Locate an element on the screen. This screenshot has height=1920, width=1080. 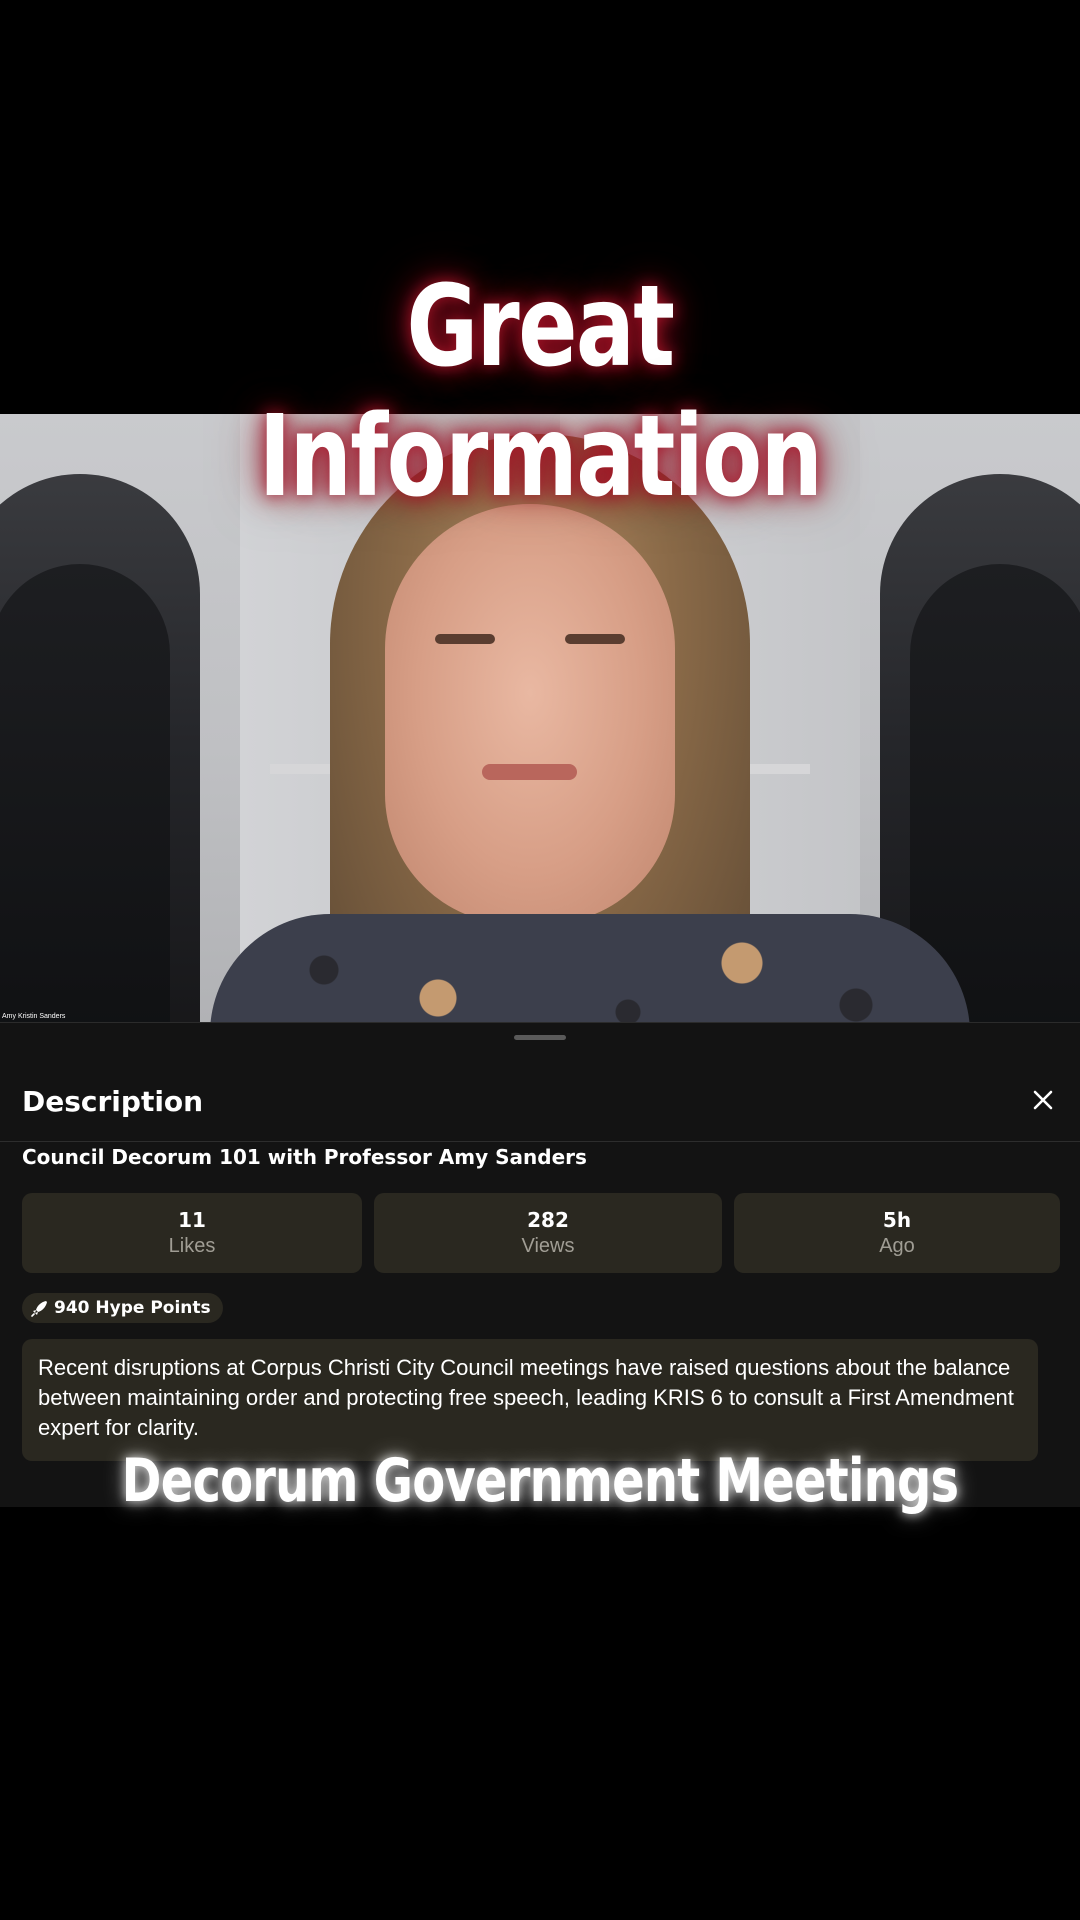
sheet-drag-handle is located at coordinates (540, 1037).